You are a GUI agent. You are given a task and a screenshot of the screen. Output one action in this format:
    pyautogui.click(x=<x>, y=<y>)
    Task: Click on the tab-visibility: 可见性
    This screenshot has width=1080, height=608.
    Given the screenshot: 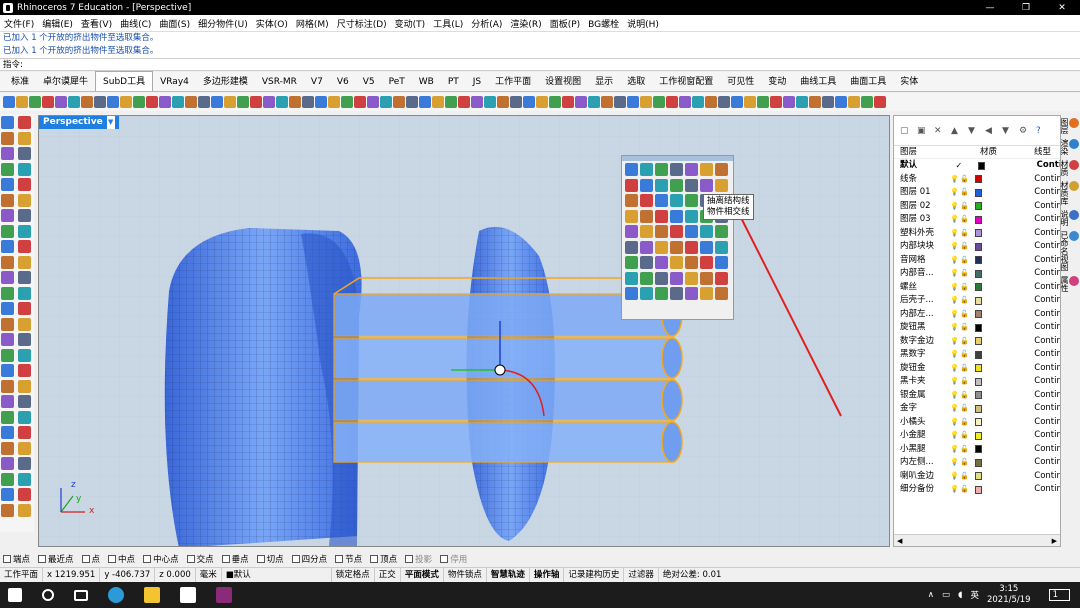 What is the action you would take?
    pyautogui.click(x=740, y=82)
    